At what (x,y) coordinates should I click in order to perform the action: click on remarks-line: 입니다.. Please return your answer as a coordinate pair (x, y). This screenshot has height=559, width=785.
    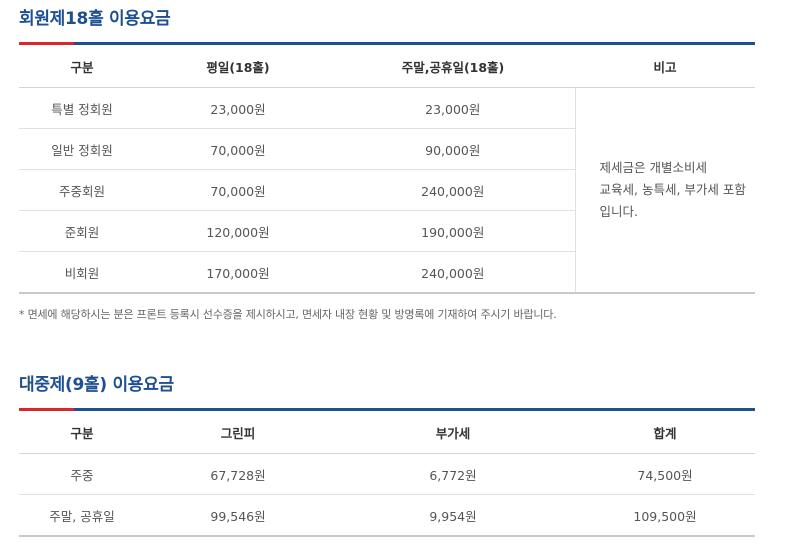
    Looking at the image, I should click on (618, 211).